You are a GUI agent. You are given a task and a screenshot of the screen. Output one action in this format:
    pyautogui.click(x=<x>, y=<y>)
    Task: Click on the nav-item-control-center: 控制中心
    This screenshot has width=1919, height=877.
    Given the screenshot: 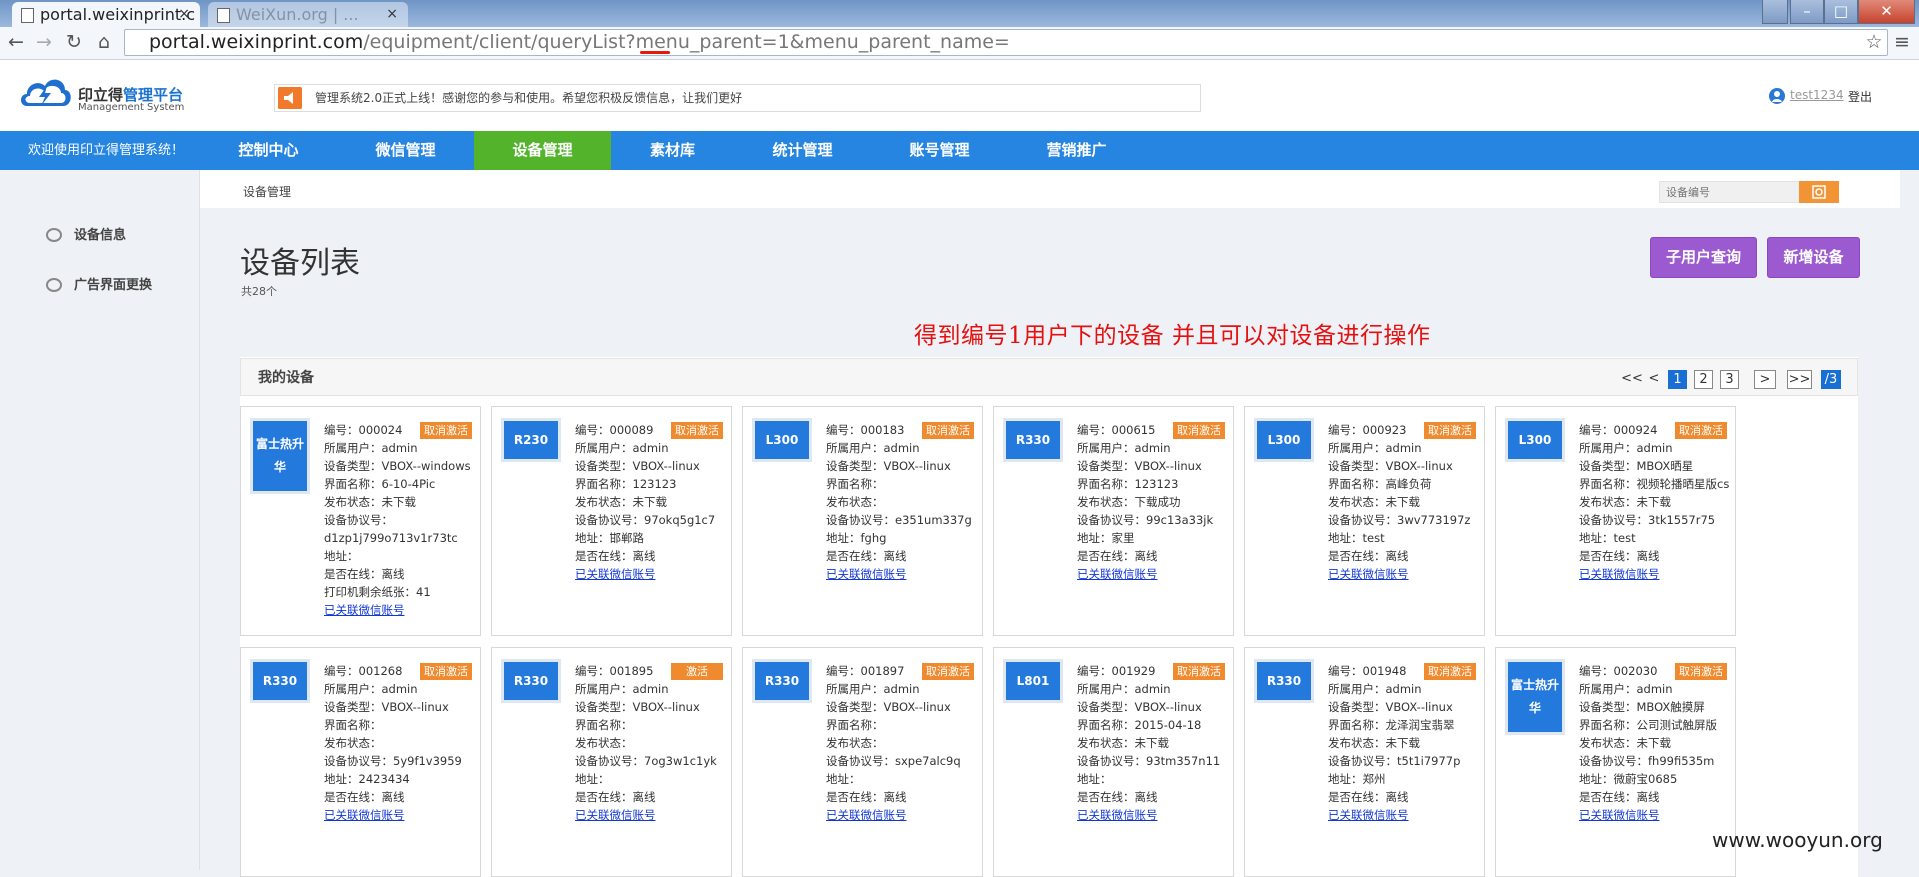 What is the action you would take?
    pyautogui.click(x=268, y=150)
    